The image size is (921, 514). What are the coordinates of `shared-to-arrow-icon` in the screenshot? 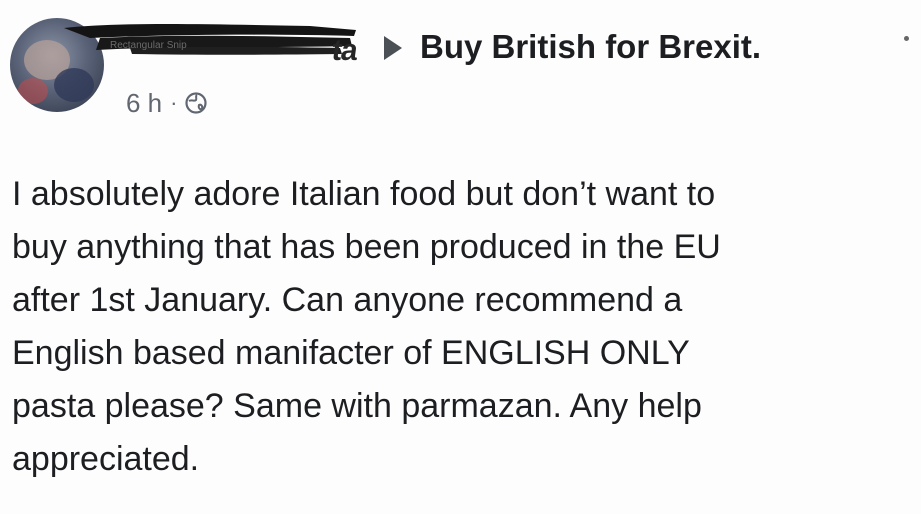 It's located at (393, 48).